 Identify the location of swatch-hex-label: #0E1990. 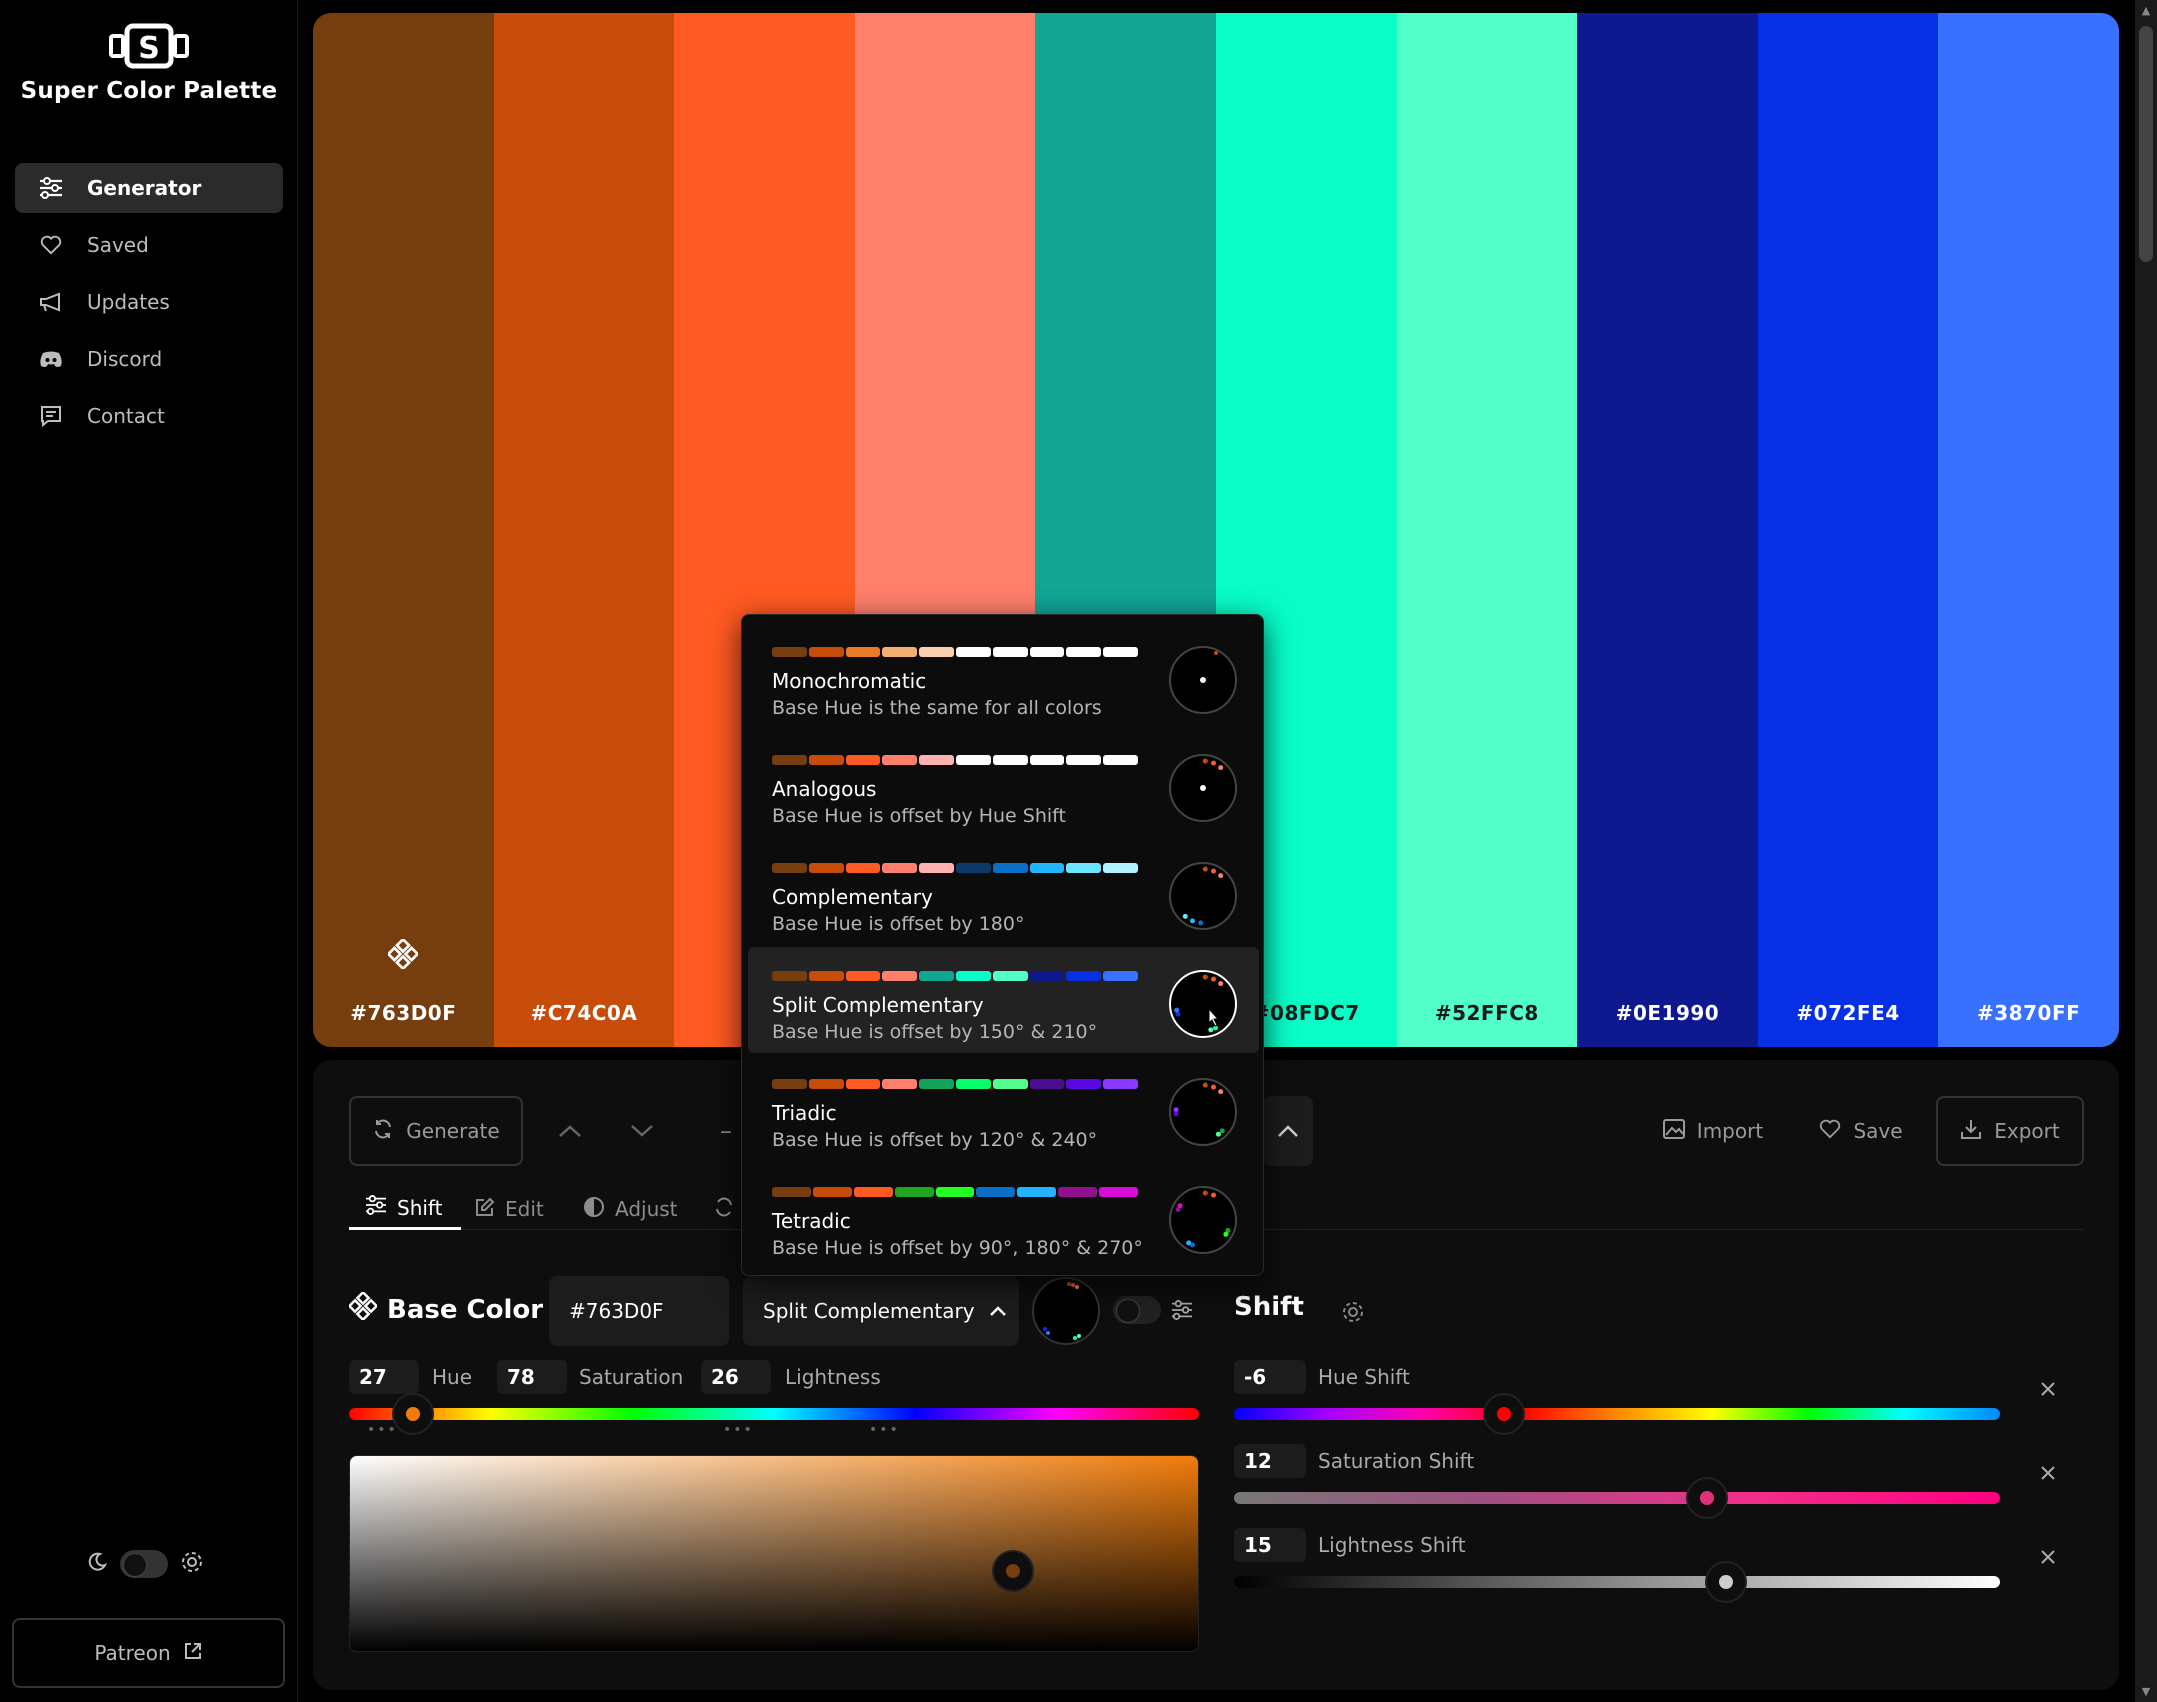
(1667, 1013).